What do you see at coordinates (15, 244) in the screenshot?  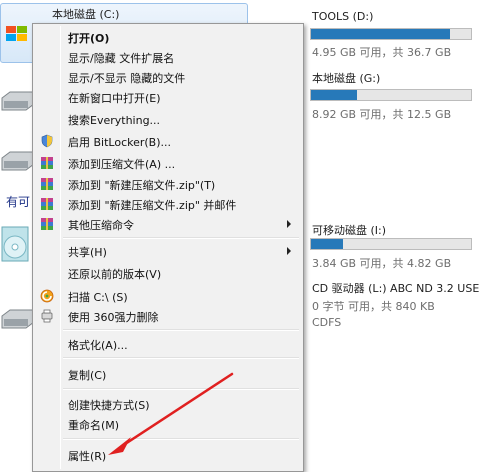 I see `cd-drive-icon` at bounding box center [15, 244].